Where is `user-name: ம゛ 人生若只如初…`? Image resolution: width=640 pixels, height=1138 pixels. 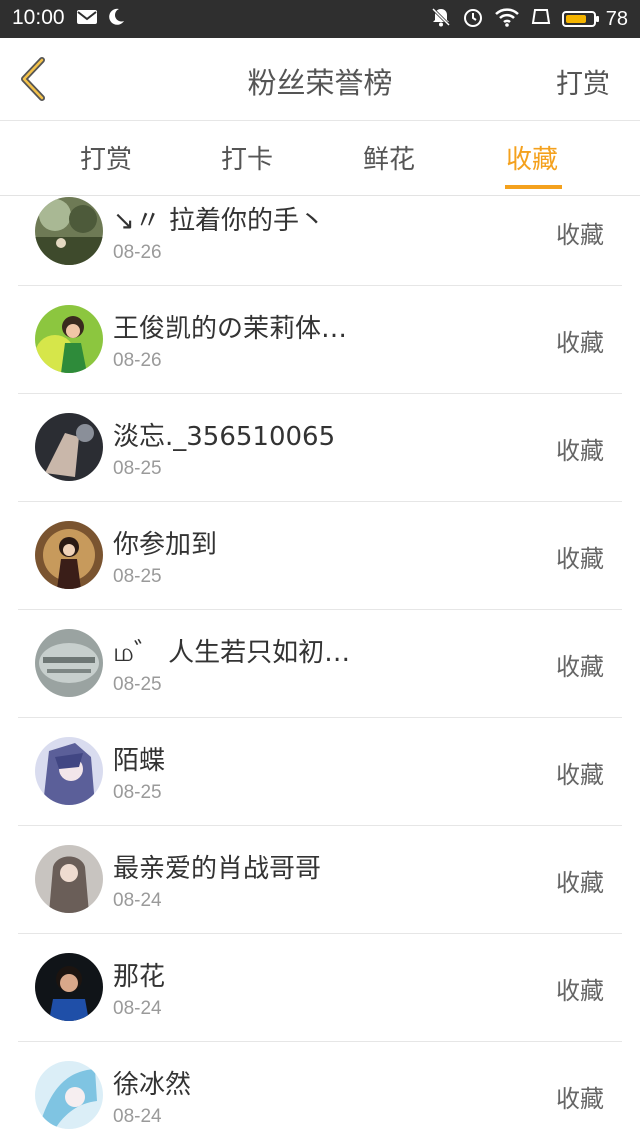 user-name: ம゛ 人生若只如初… is located at coordinates (232, 653).